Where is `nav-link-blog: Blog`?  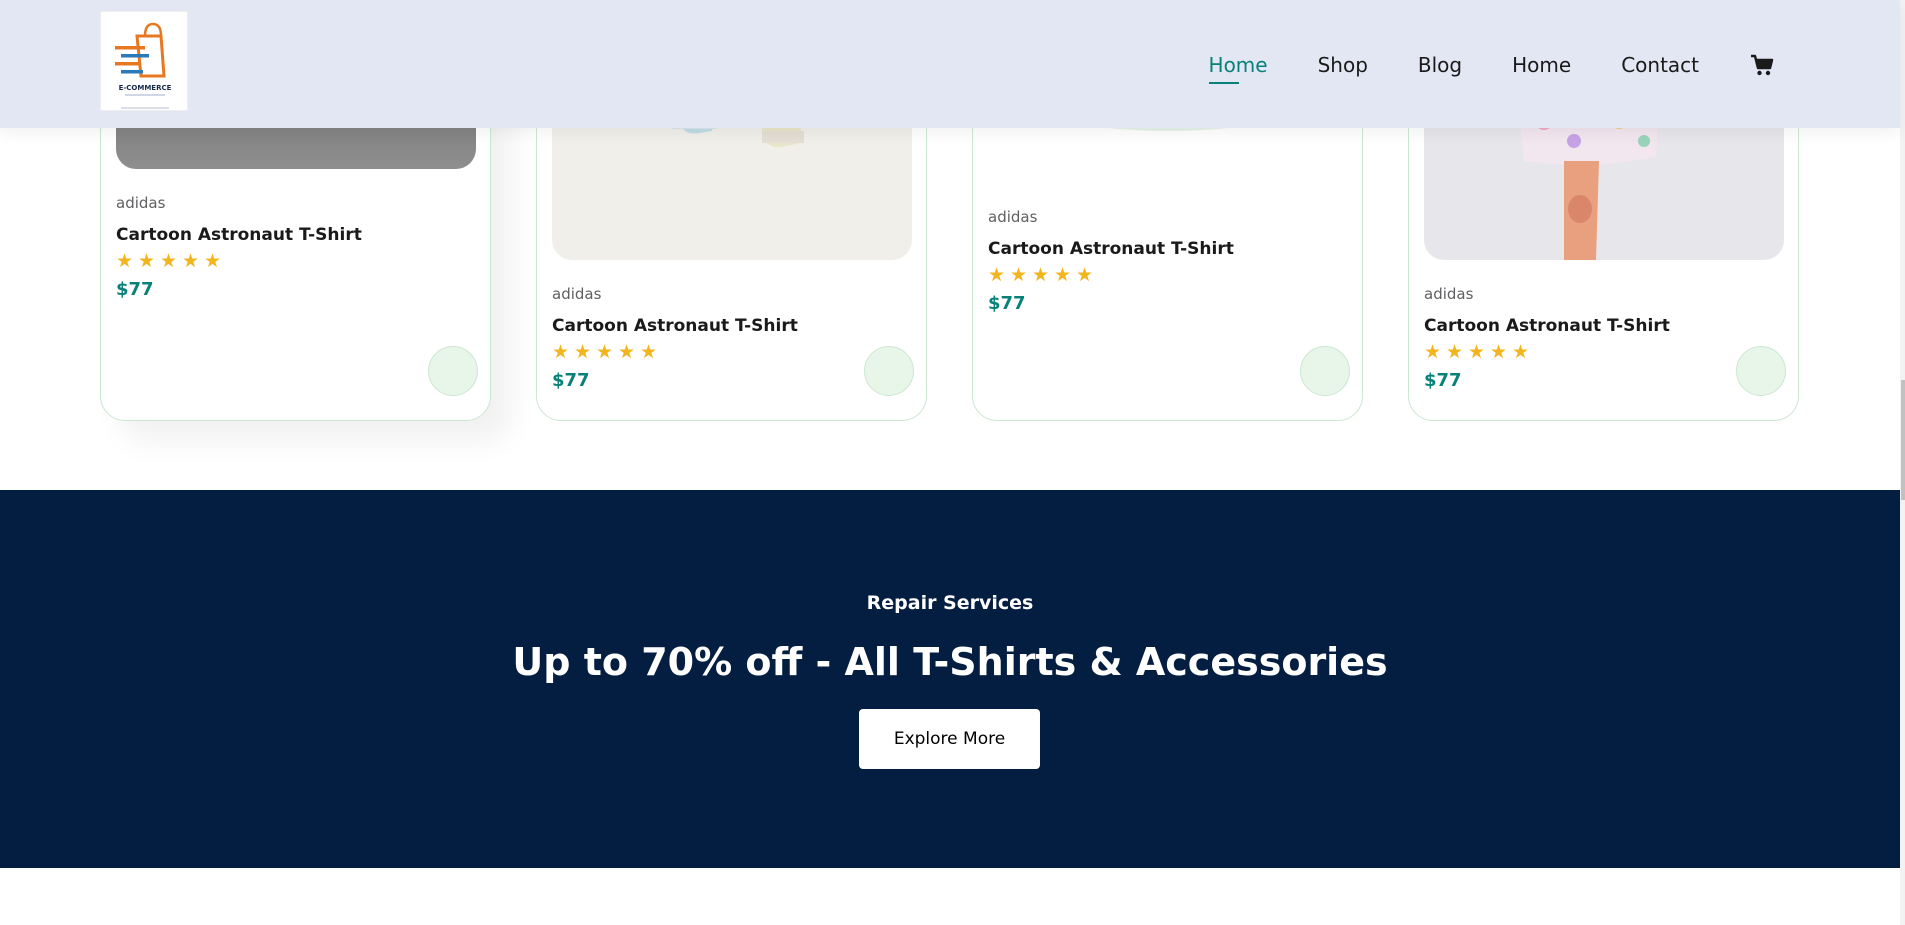 nav-link-blog: Blog is located at coordinates (1440, 65).